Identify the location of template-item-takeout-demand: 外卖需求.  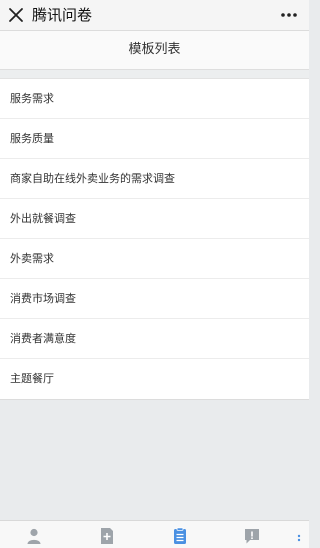
(154, 259).